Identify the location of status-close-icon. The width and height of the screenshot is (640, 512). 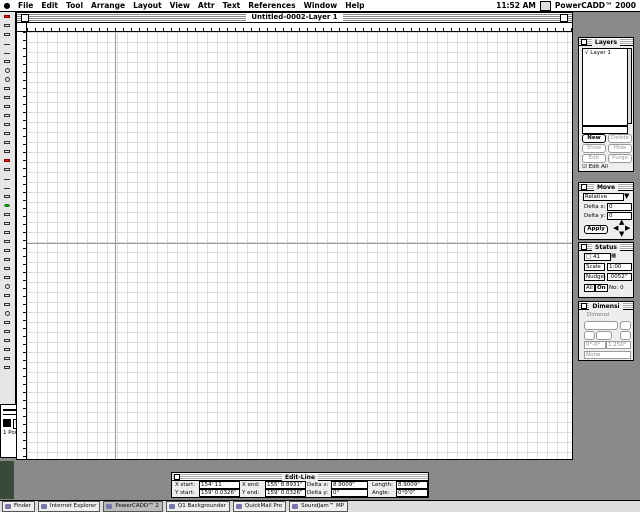
(584, 247).